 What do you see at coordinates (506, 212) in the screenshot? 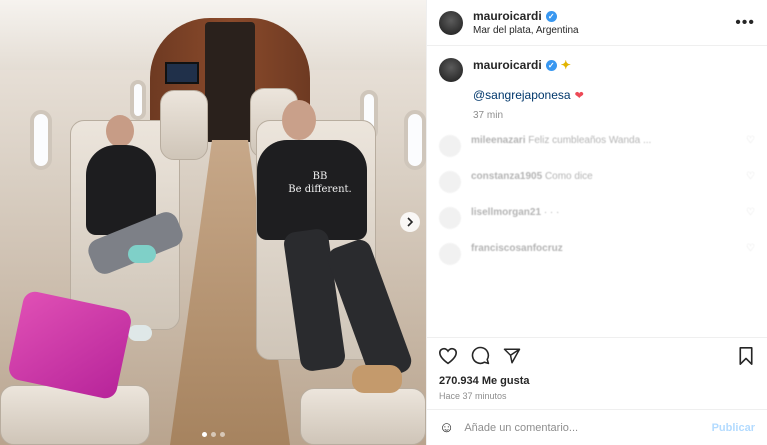
I see `comment-username: lisellmorgan21` at bounding box center [506, 212].